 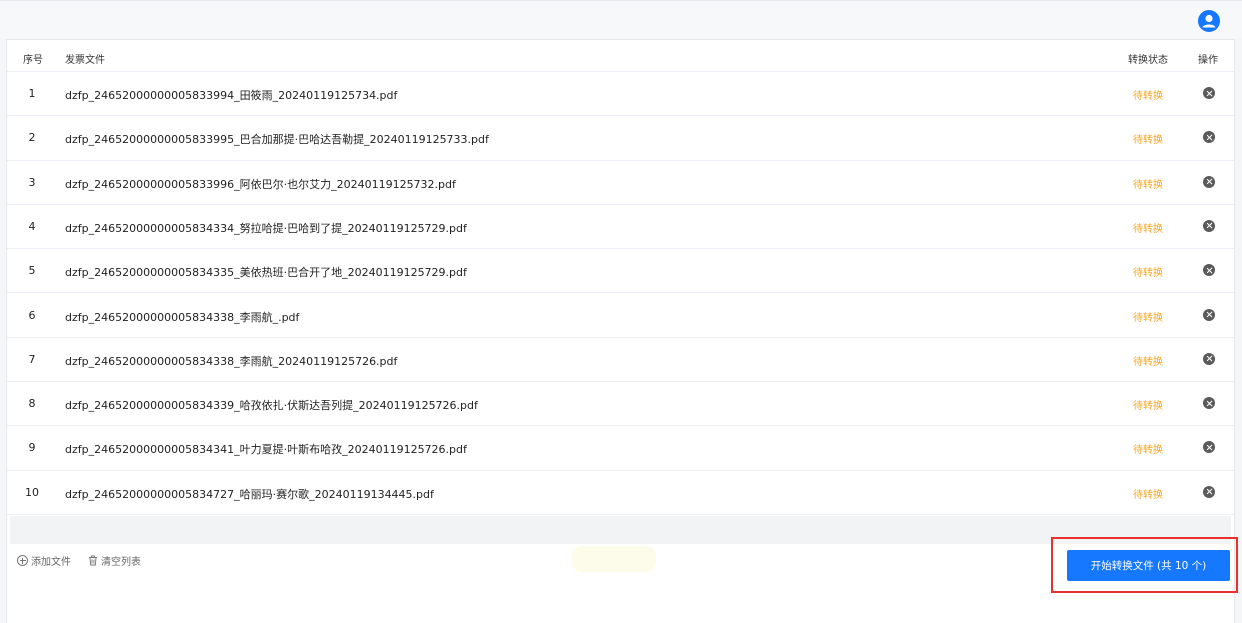 What do you see at coordinates (1209, 21) in the screenshot?
I see `user-avatar-icon` at bounding box center [1209, 21].